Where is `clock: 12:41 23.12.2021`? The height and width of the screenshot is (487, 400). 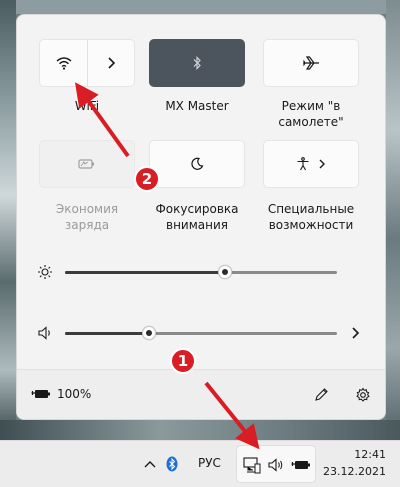 clock: 12:41 23.12.2021 is located at coordinates (354, 463).